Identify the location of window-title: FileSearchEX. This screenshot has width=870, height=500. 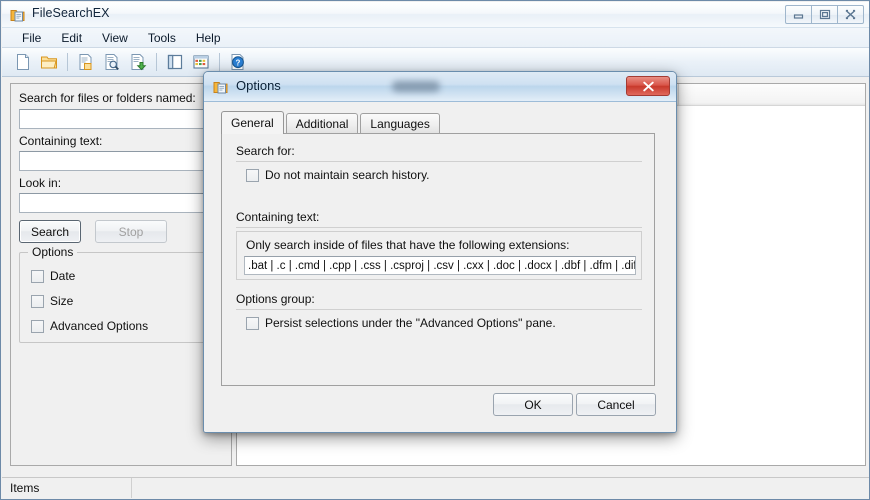
(71, 13).